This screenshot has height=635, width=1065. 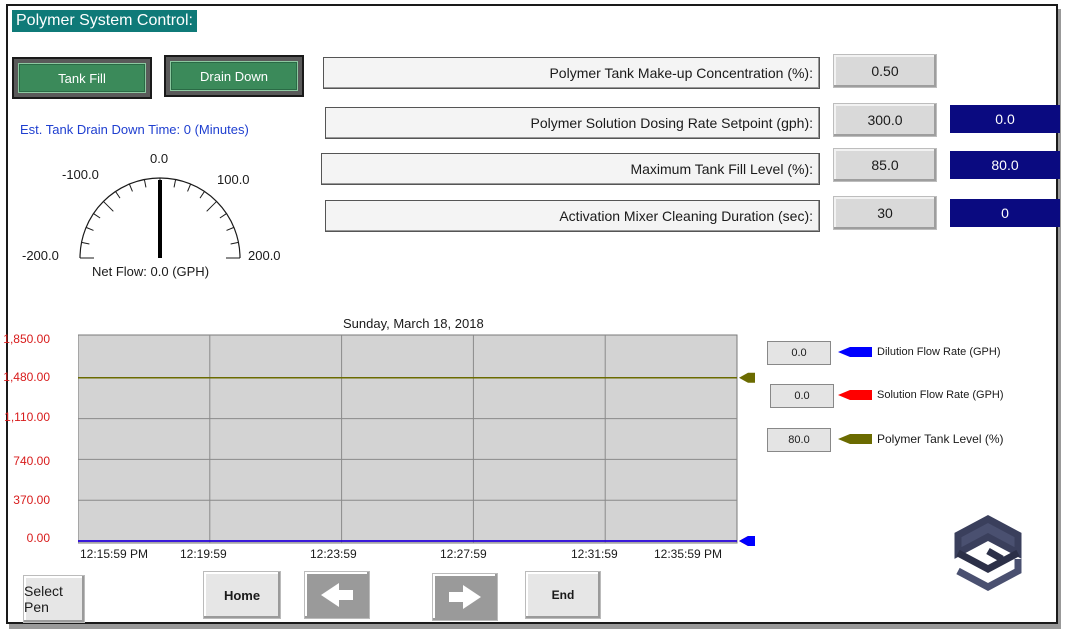 What do you see at coordinates (855, 439) in the screenshot?
I see `pen-swatch-tank-level-icon` at bounding box center [855, 439].